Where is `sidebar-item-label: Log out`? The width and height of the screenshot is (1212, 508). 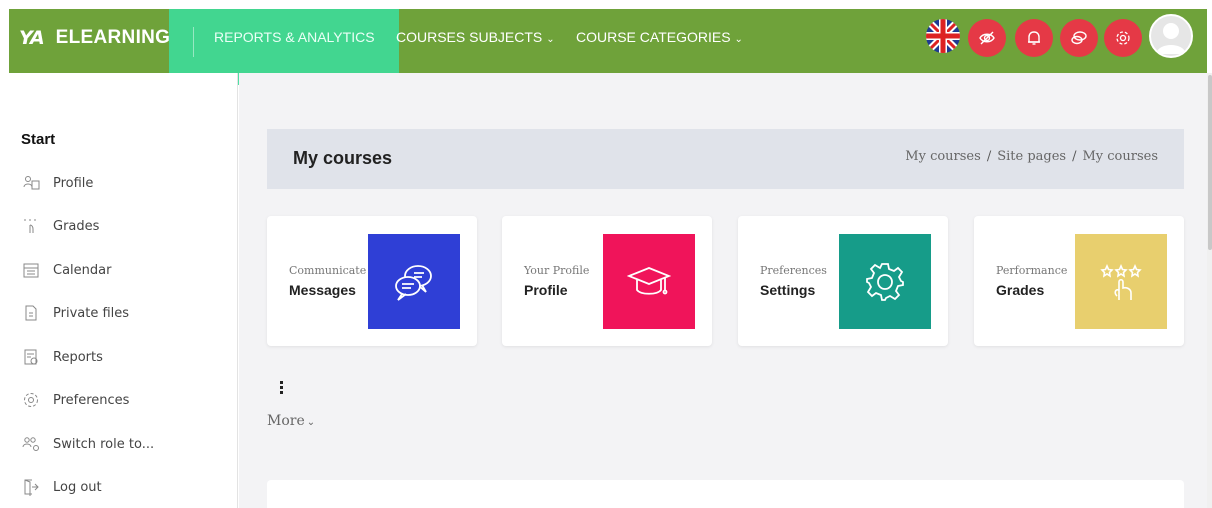 sidebar-item-label: Log out is located at coordinates (77, 487).